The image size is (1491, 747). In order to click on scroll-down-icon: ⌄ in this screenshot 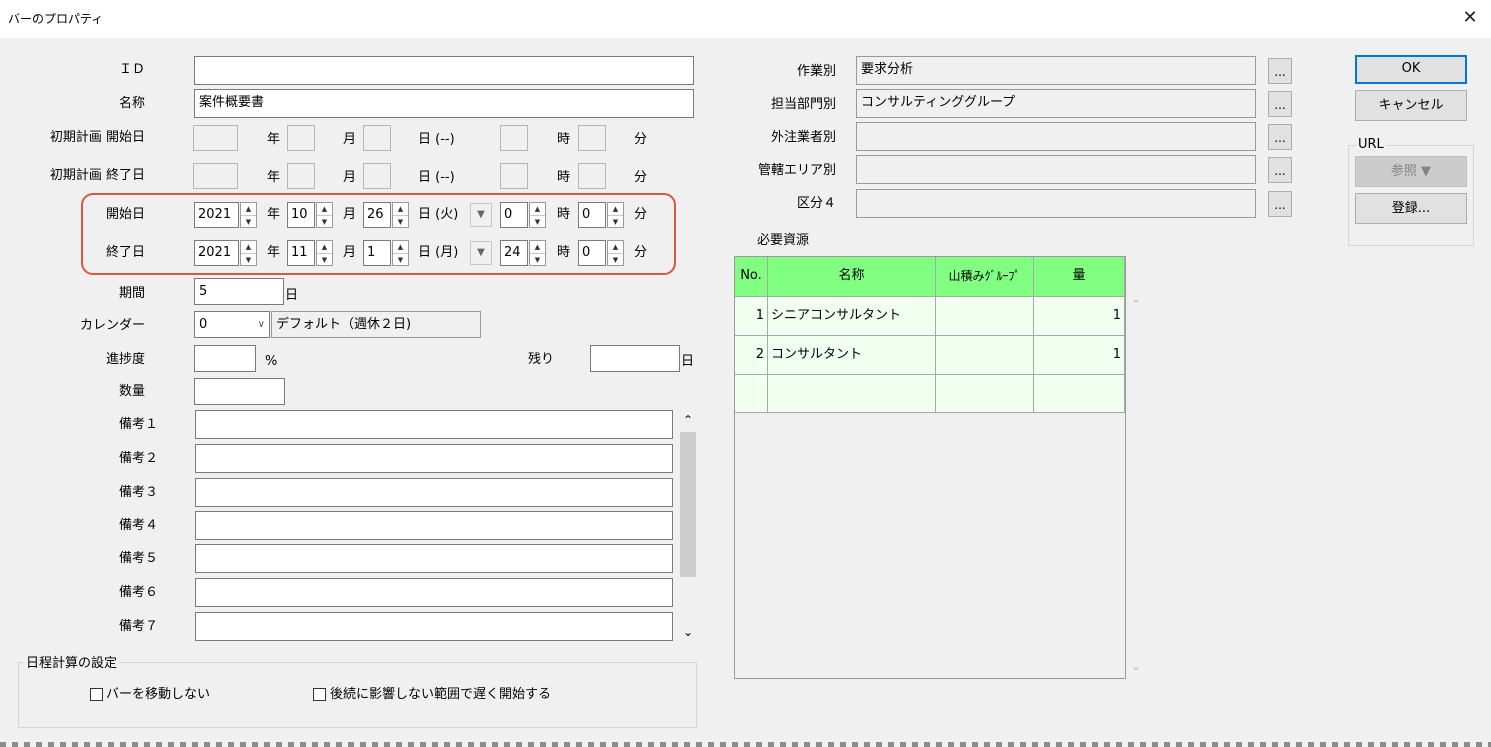, I will do `click(688, 632)`.